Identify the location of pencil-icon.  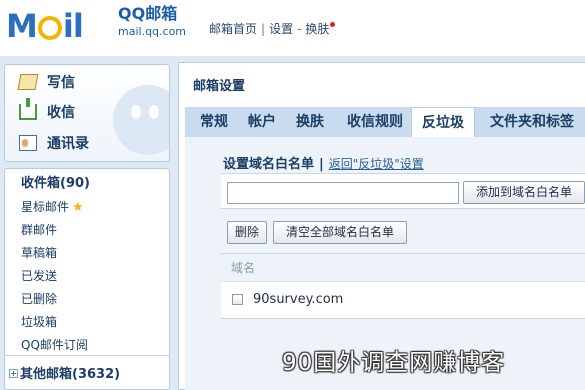
(28, 82).